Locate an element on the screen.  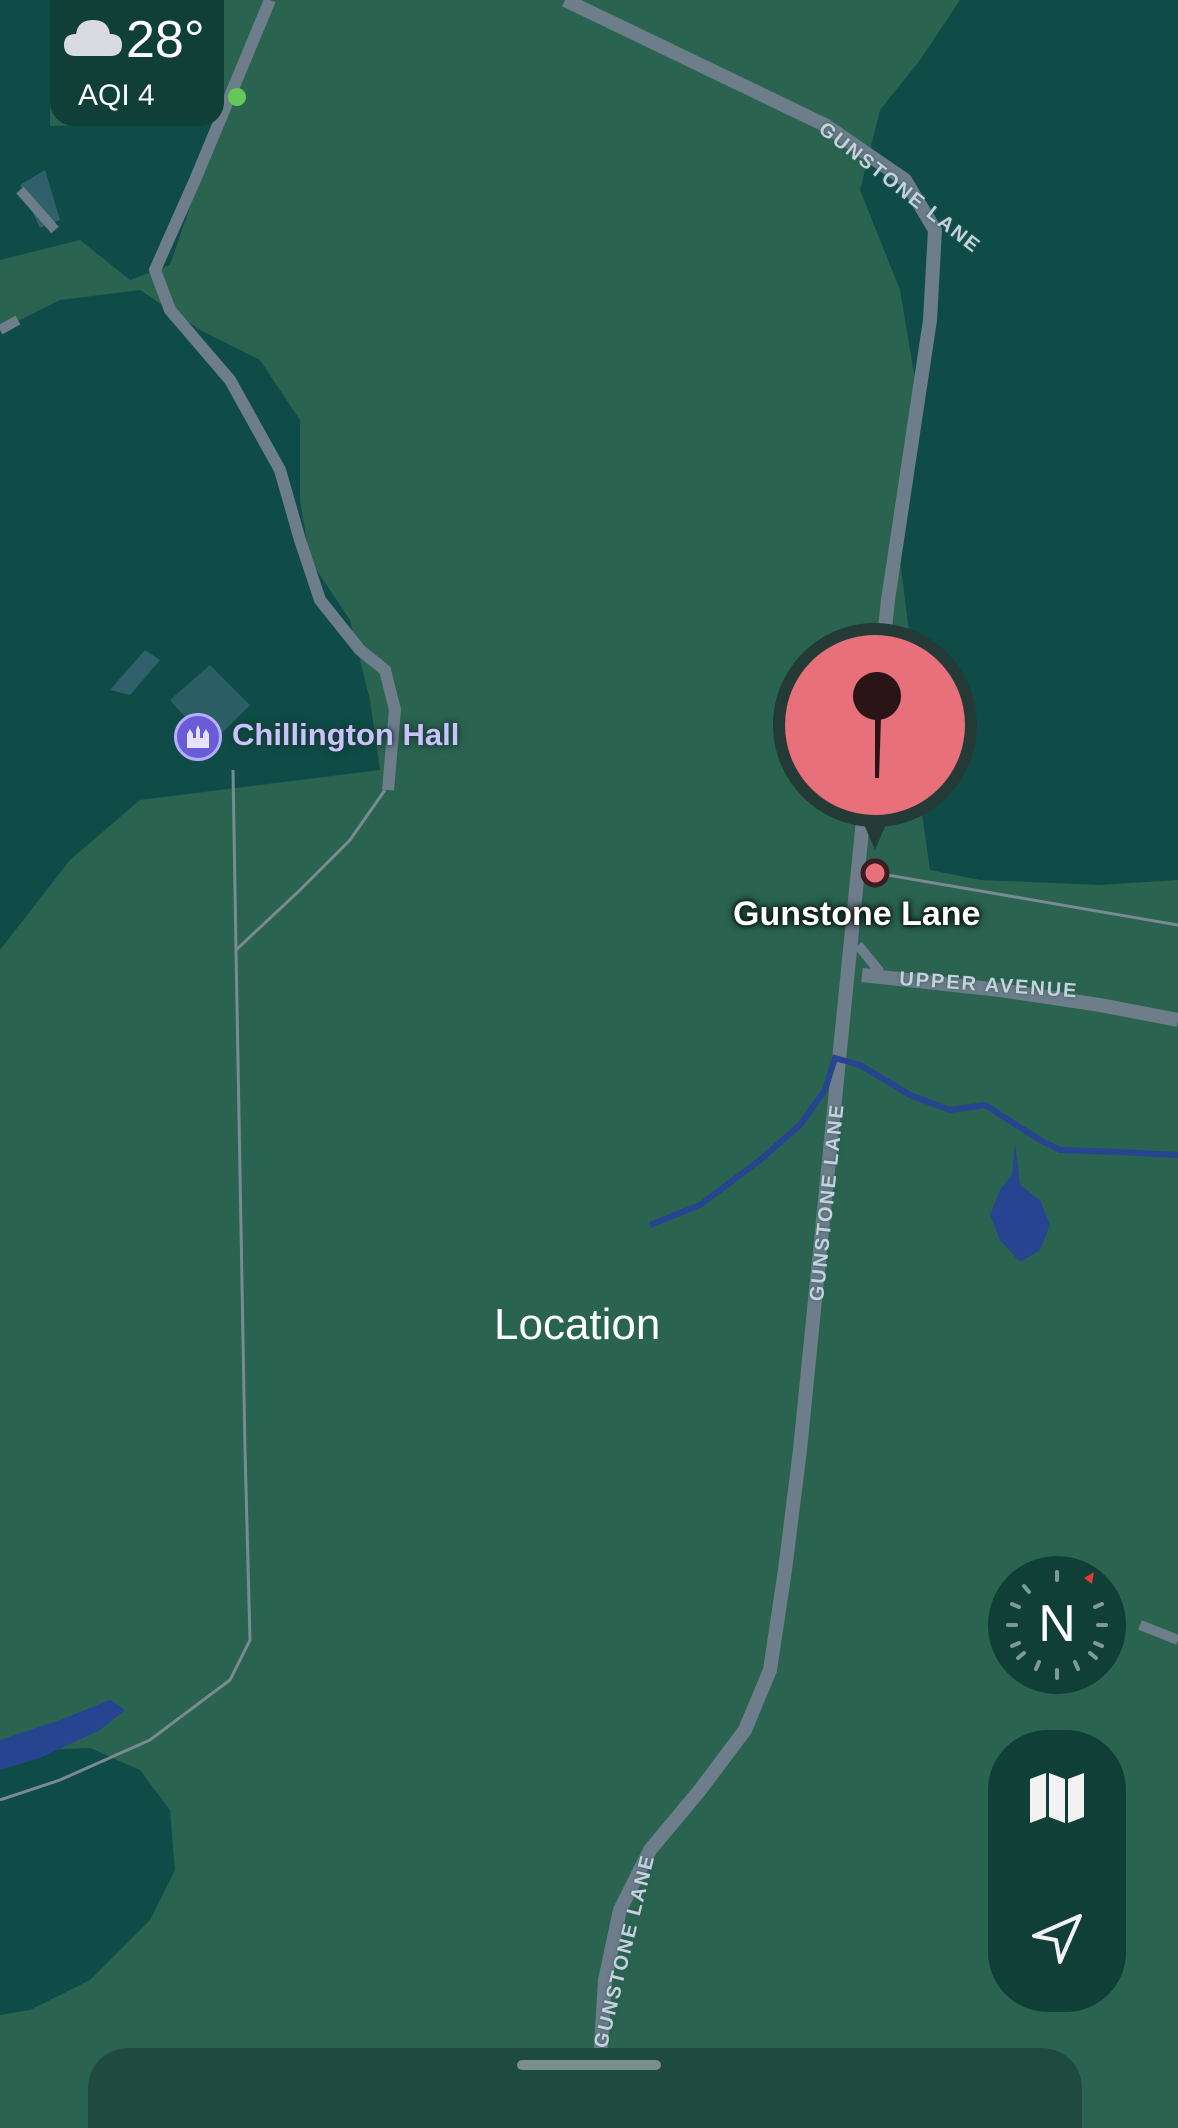
cloud-icon is located at coordinates (93, 38).